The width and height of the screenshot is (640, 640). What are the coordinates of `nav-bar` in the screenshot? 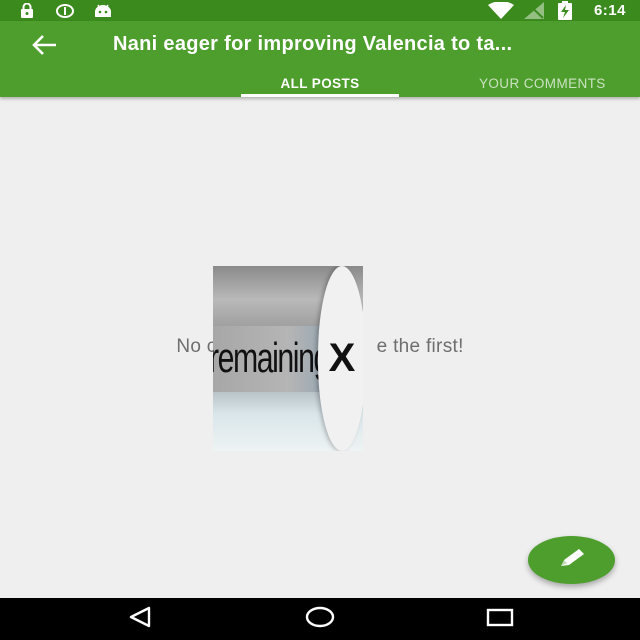 It's located at (320, 619).